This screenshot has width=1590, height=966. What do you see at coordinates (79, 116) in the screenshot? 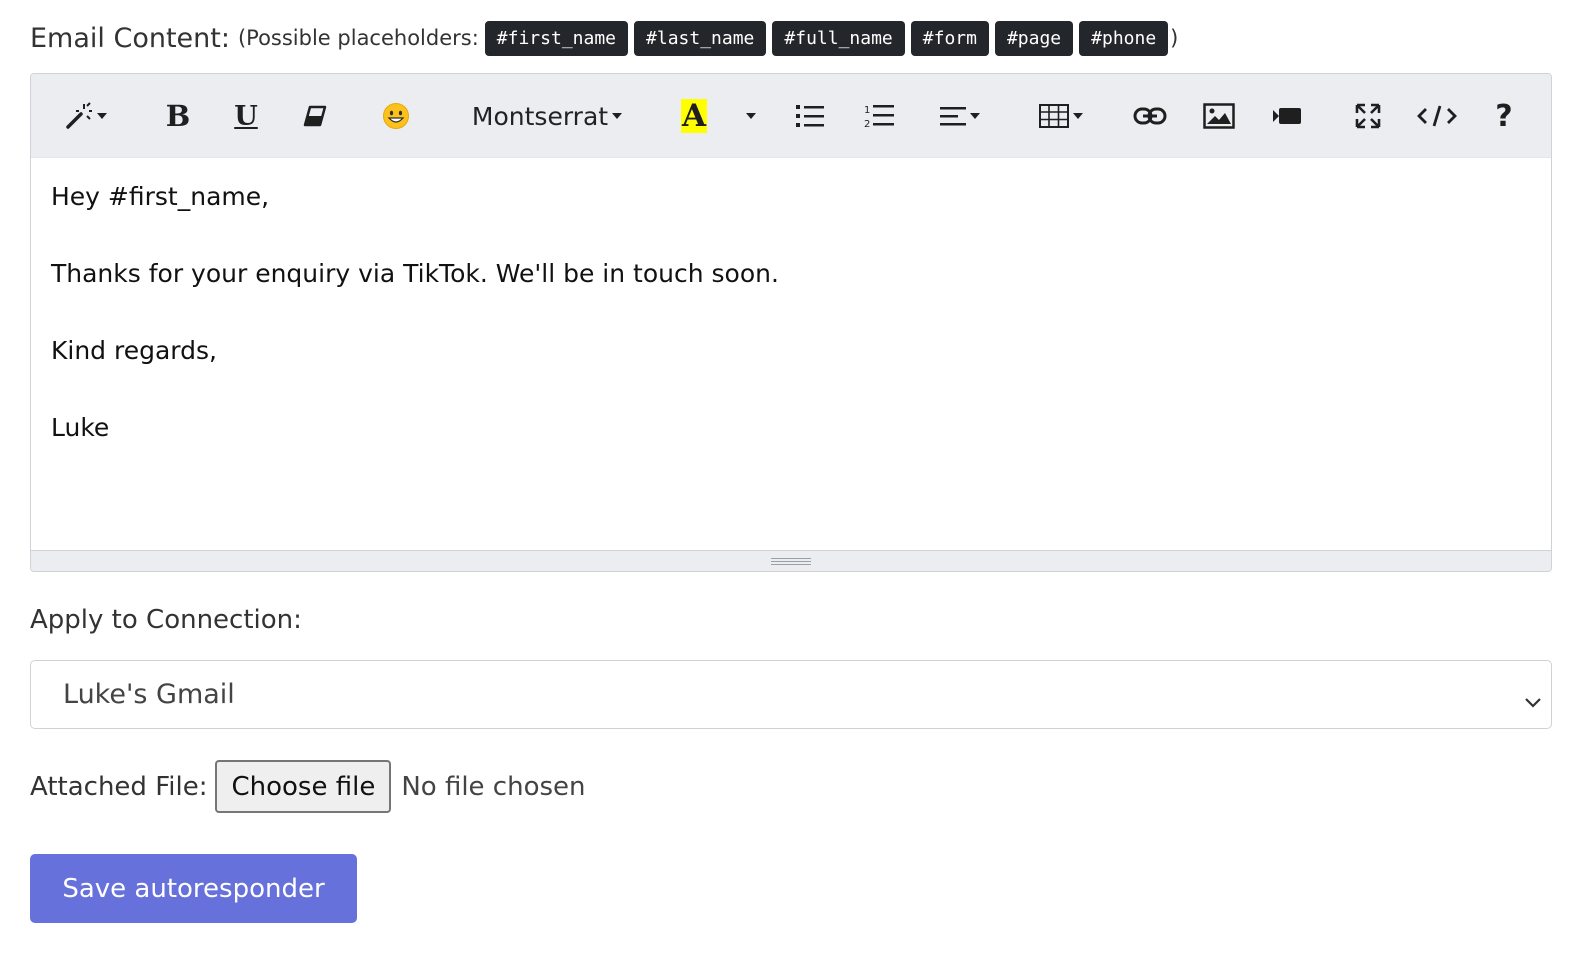
I see `magic-icon` at bounding box center [79, 116].